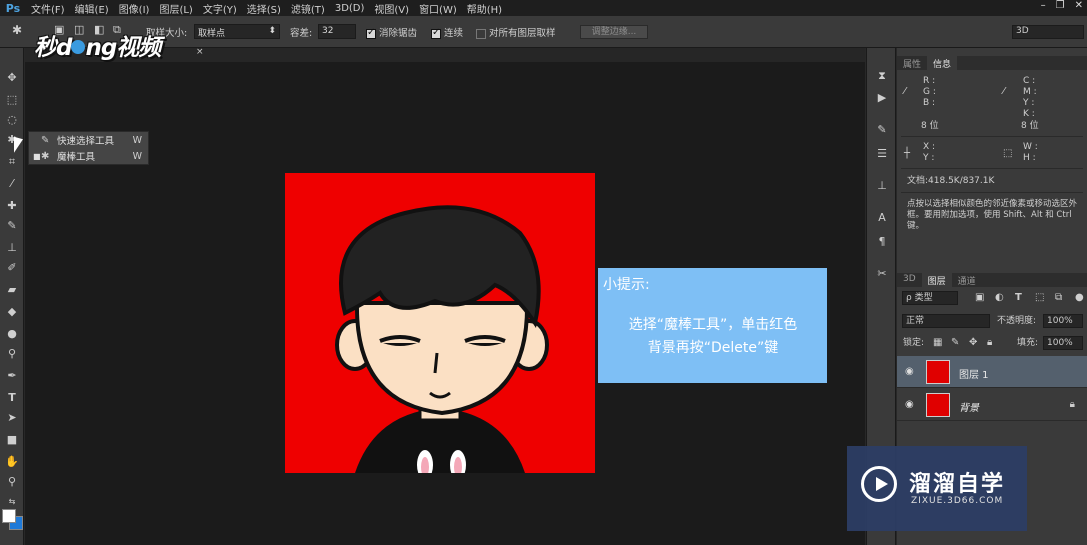  I want to click on tab-3d: 3D, so click(909, 280).